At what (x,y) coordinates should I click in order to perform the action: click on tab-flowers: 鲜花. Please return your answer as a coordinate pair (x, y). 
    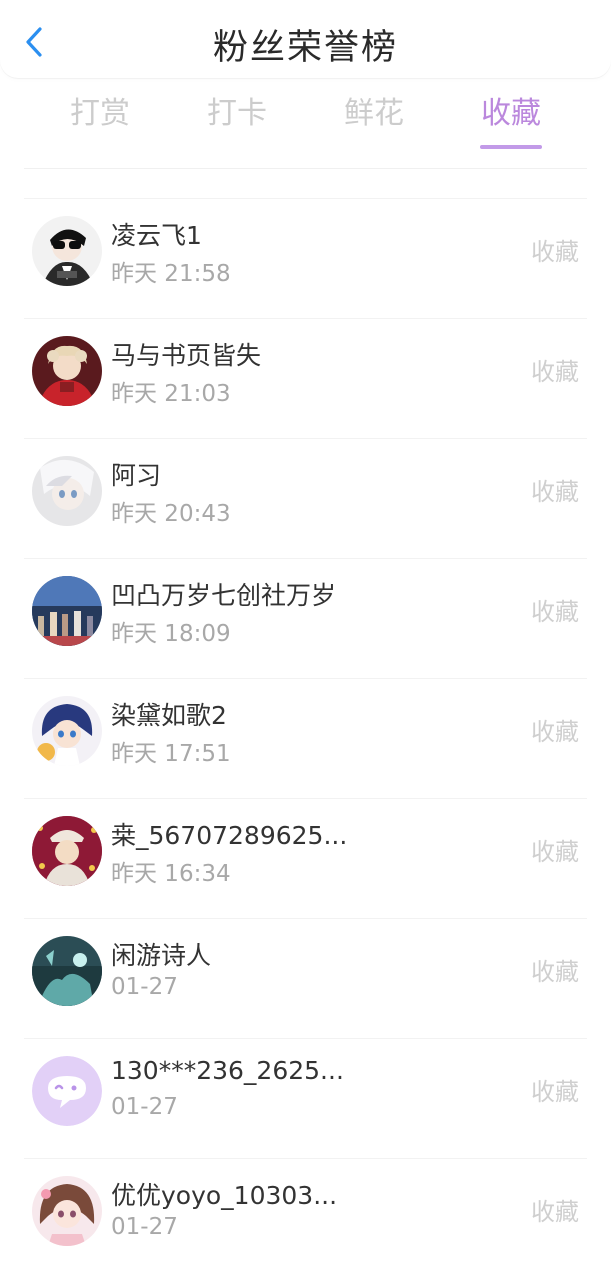
    Looking at the image, I should click on (374, 121).